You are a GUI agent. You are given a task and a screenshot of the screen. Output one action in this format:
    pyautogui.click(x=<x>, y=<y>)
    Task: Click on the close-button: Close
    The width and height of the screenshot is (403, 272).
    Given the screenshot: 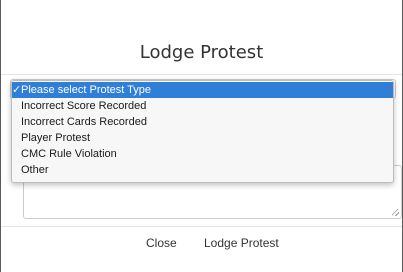 What is the action you would take?
    pyautogui.click(x=161, y=243)
    